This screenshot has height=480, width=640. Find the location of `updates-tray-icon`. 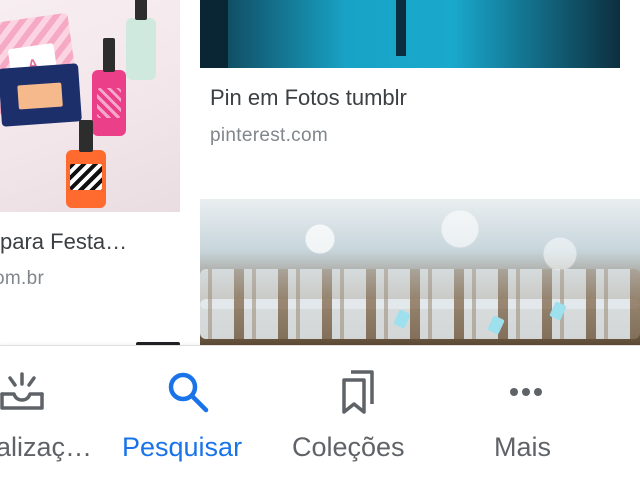

updates-tray-icon is located at coordinates (22, 391).